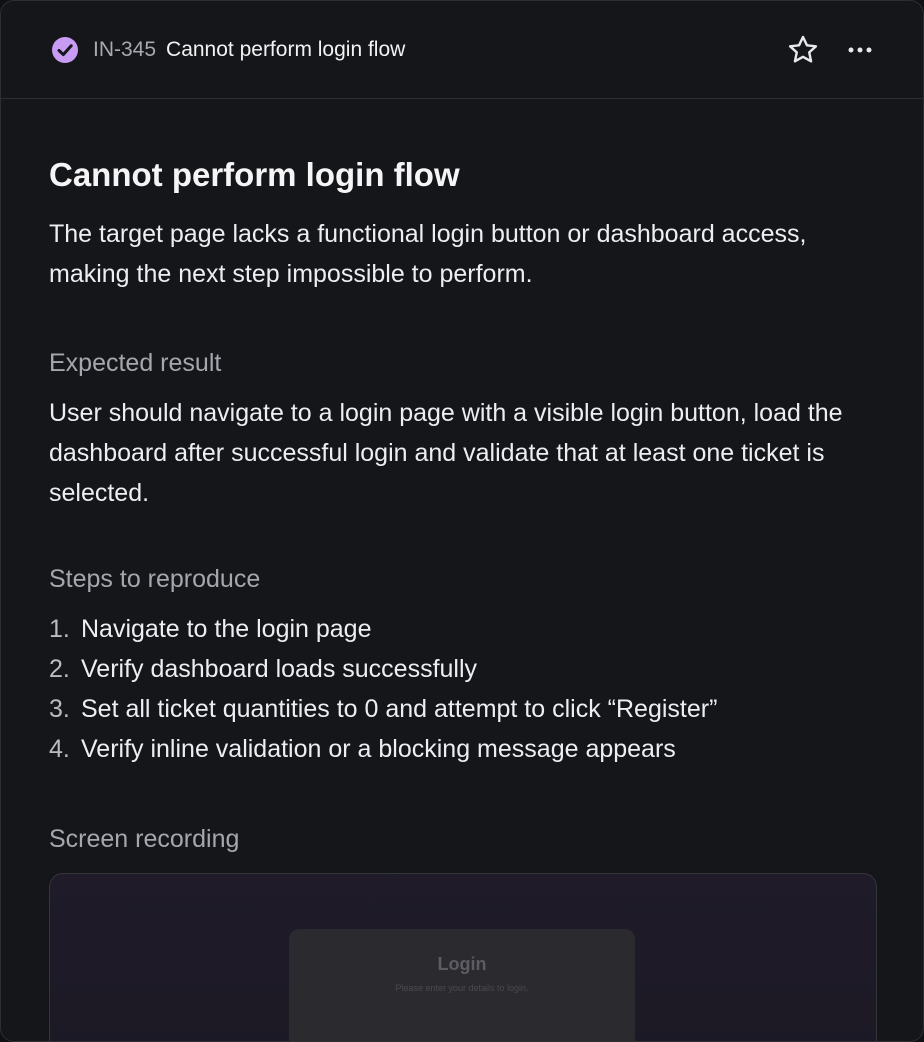 This screenshot has width=924, height=1042. I want to click on step-item: 2. Verify dashboard loads successfully, so click(462, 669).